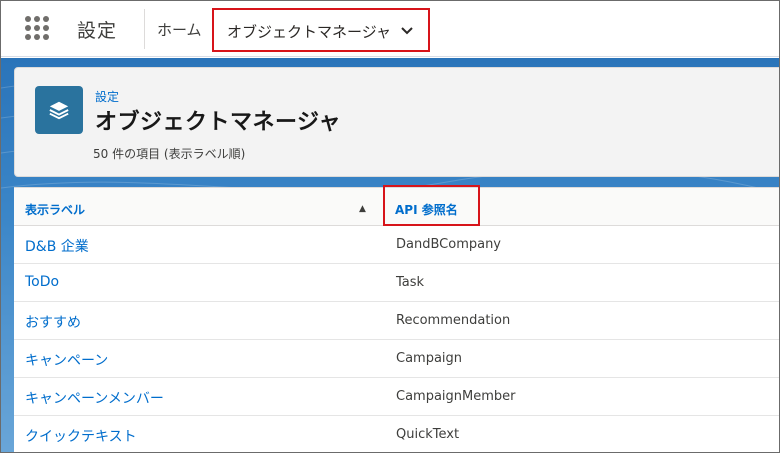 This screenshot has width=780, height=453. Describe the element at coordinates (218, 122) in the screenshot. I see `page-title: オブジェクトマネージャ` at that location.